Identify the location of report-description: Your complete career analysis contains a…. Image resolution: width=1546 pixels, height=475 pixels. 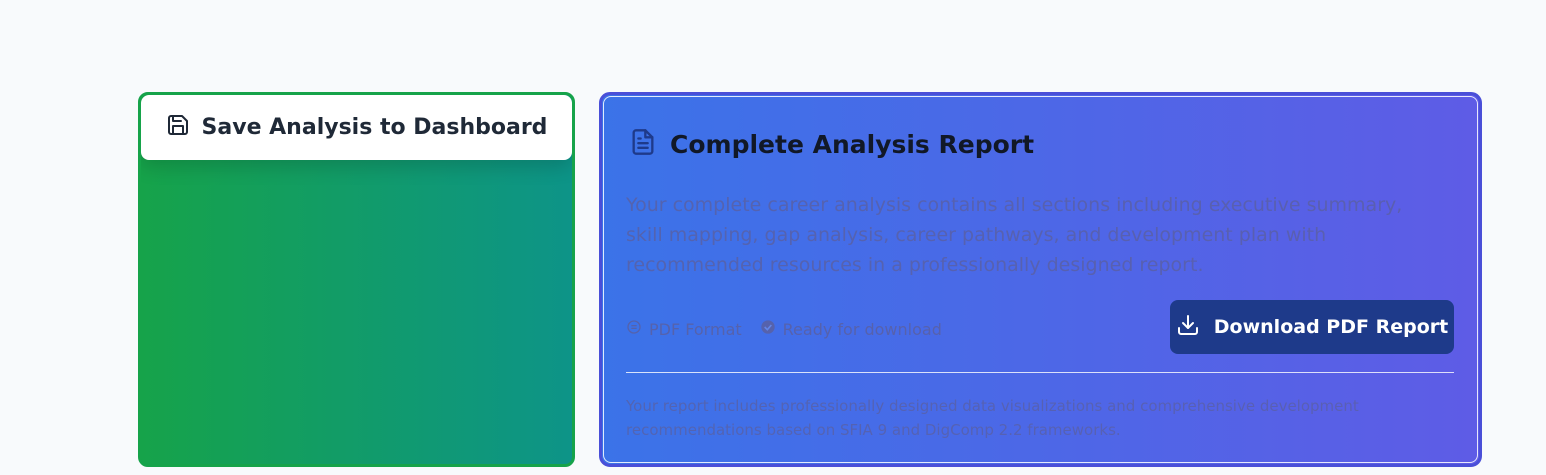
(1014, 235).